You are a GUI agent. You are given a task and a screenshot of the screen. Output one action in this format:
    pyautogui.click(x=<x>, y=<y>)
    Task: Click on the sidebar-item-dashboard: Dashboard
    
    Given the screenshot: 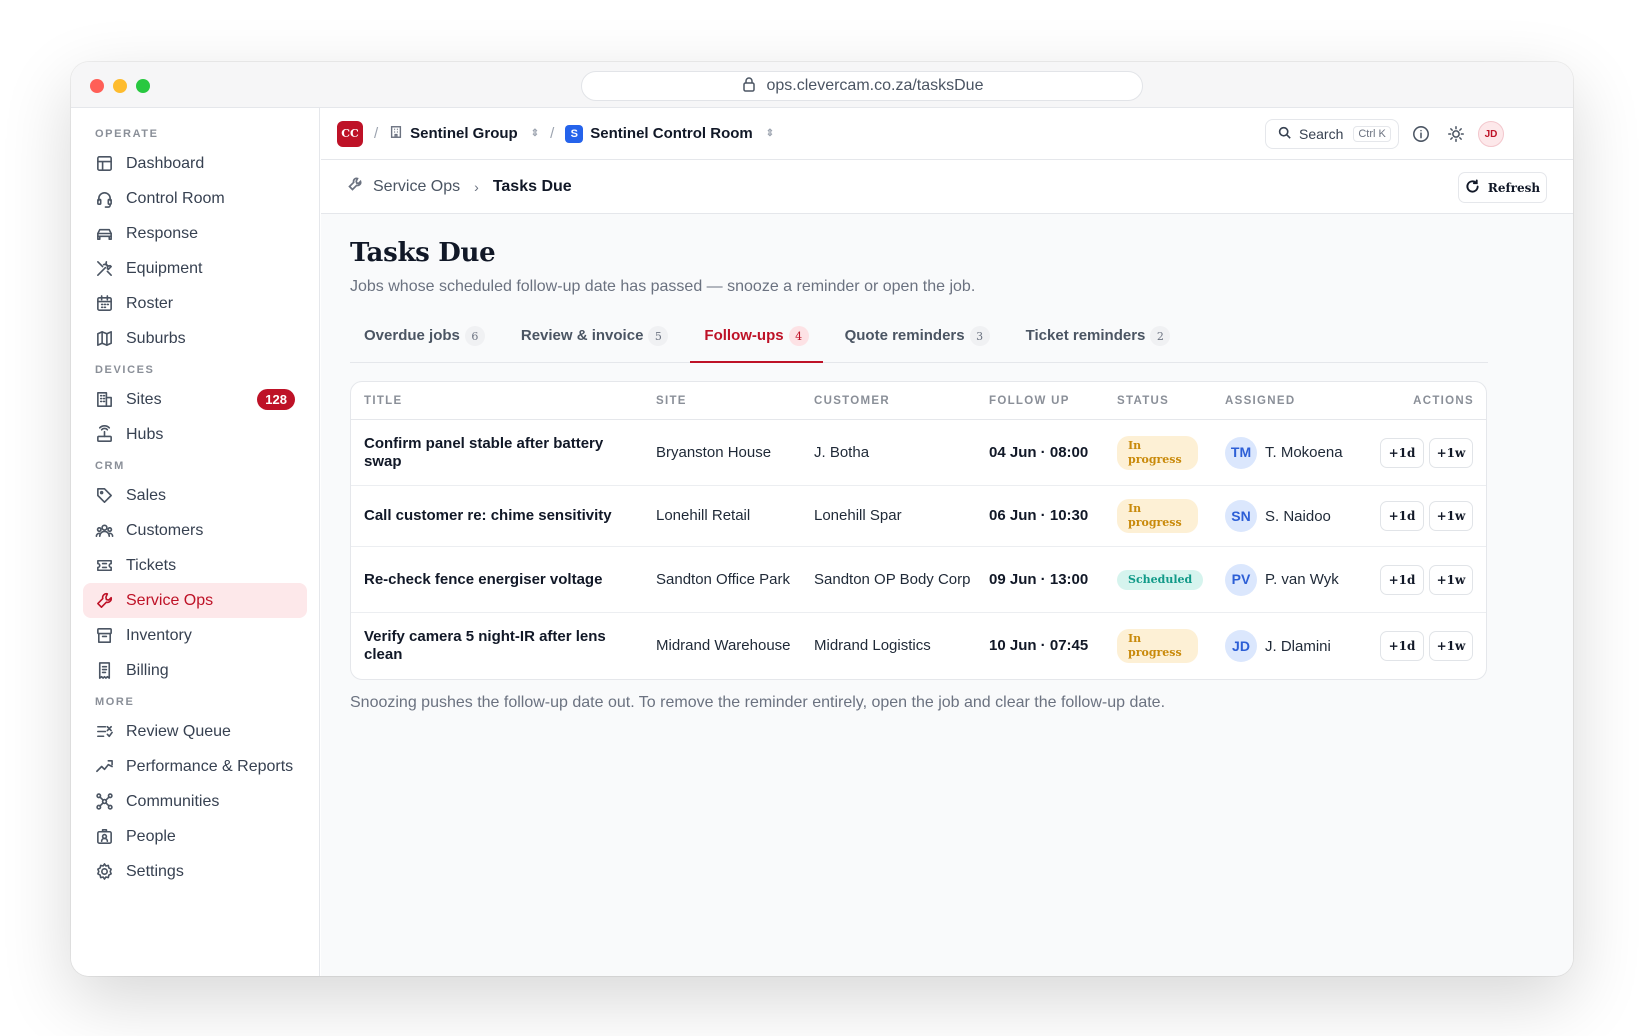 What is the action you would take?
    pyautogui.click(x=195, y=163)
    